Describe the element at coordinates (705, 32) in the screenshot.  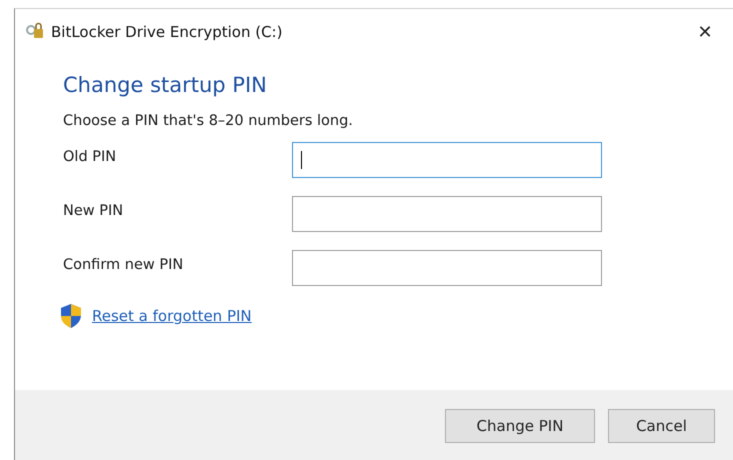
I see `close-button: ✕` at that location.